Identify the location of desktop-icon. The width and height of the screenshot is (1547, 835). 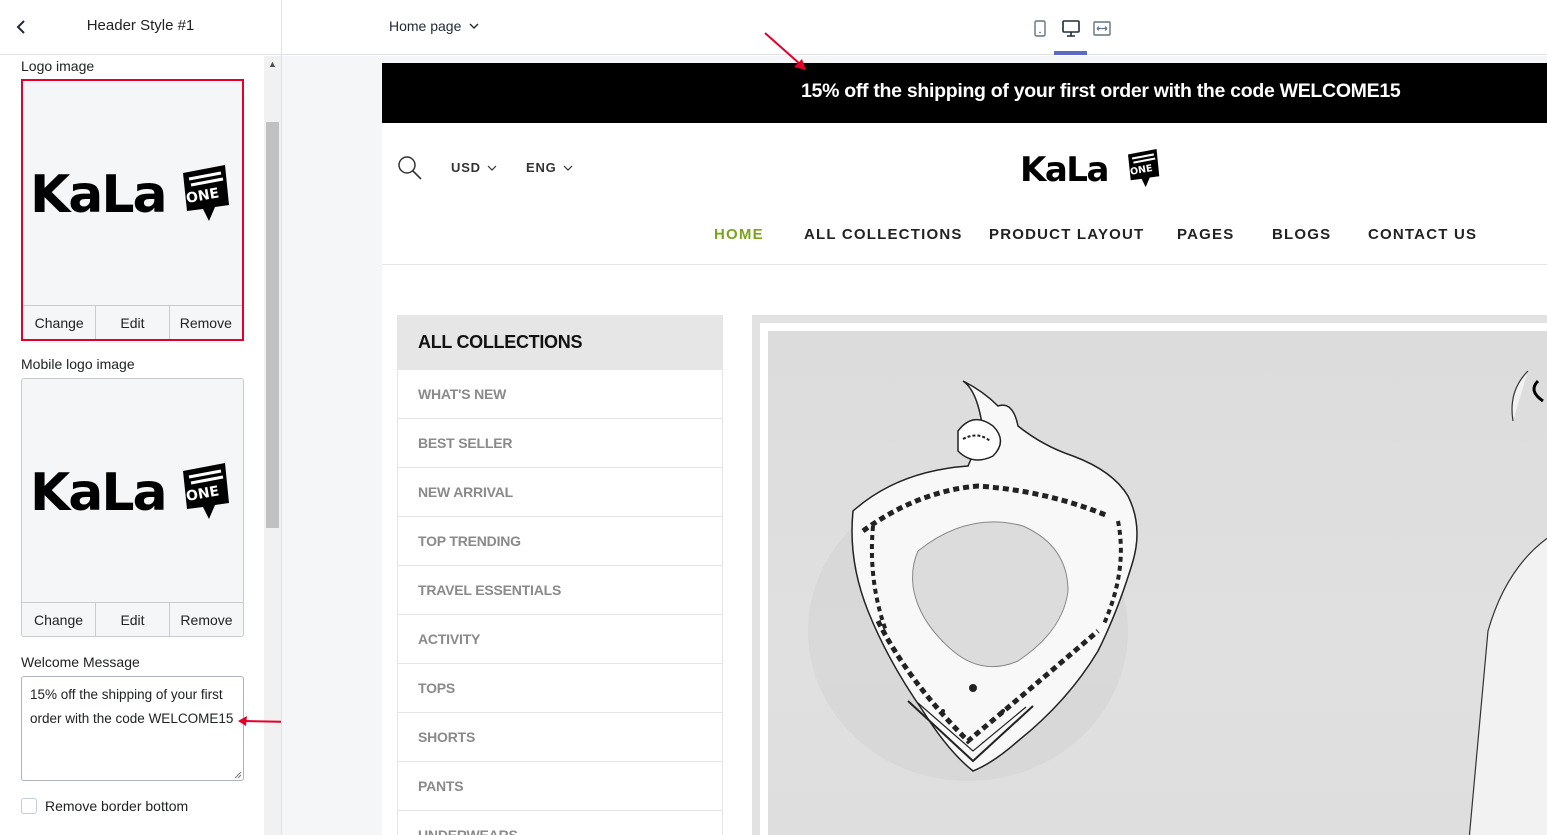
(1071, 28).